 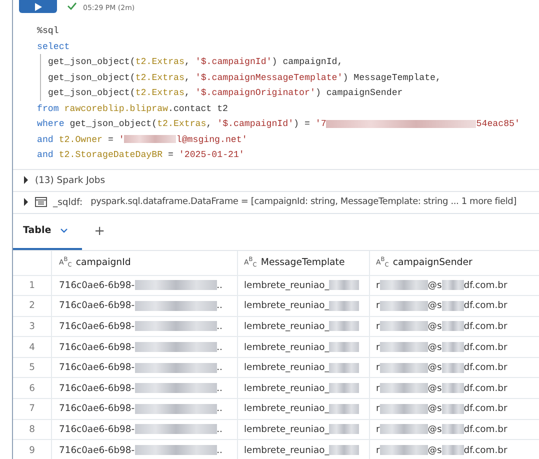 What do you see at coordinates (32, 449) in the screenshot?
I see `row-number: 9` at bounding box center [32, 449].